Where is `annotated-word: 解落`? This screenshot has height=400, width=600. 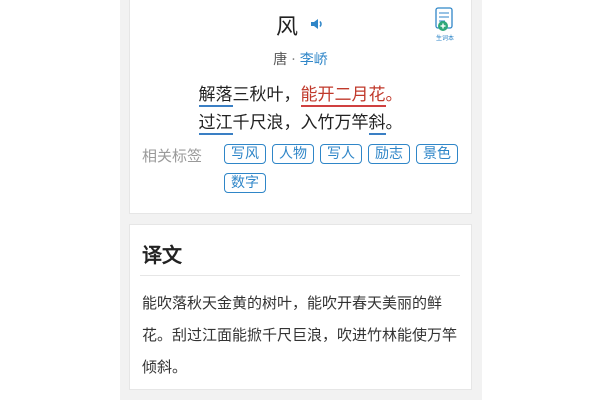 annotated-word: 解落 is located at coordinates (215, 96).